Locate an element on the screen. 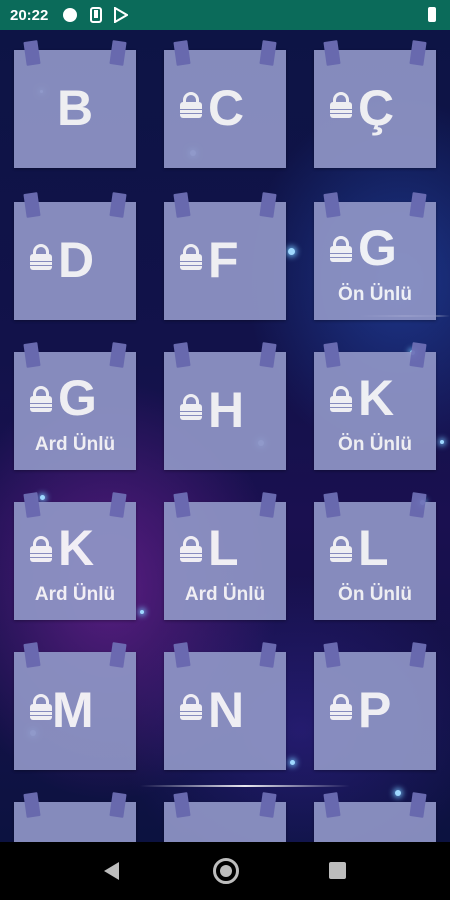 The height and width of the screenshot is (900, 450). letter-card-l-on-unlu: L Ön Ünlü is located at coordinates (375, 556).